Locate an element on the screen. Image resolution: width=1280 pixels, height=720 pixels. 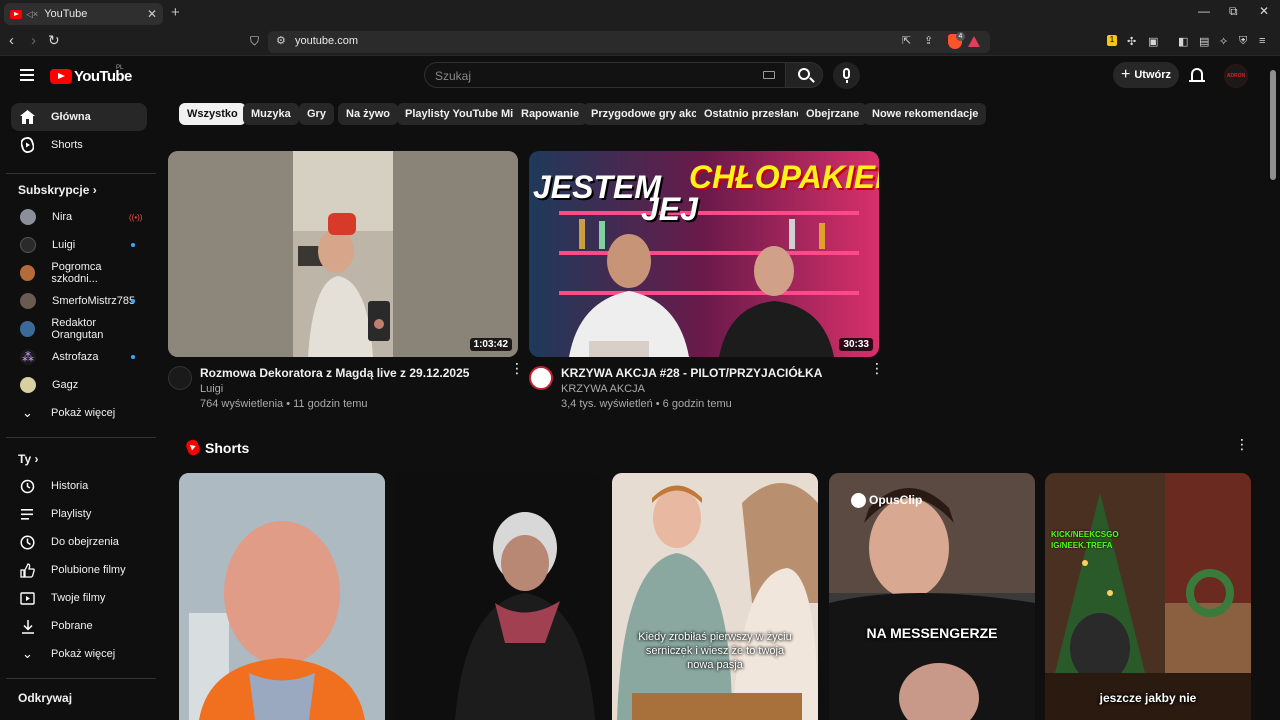
chip-action-adventure: Przygodowe gry akcji is located at coordinates (647, 114).